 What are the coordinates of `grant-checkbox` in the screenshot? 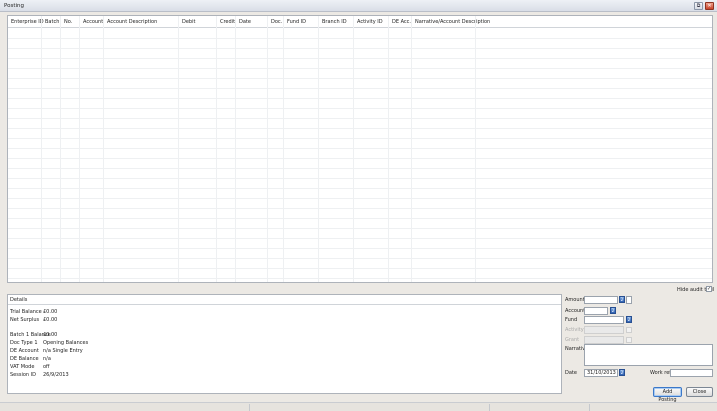 It's located at (629, 340).